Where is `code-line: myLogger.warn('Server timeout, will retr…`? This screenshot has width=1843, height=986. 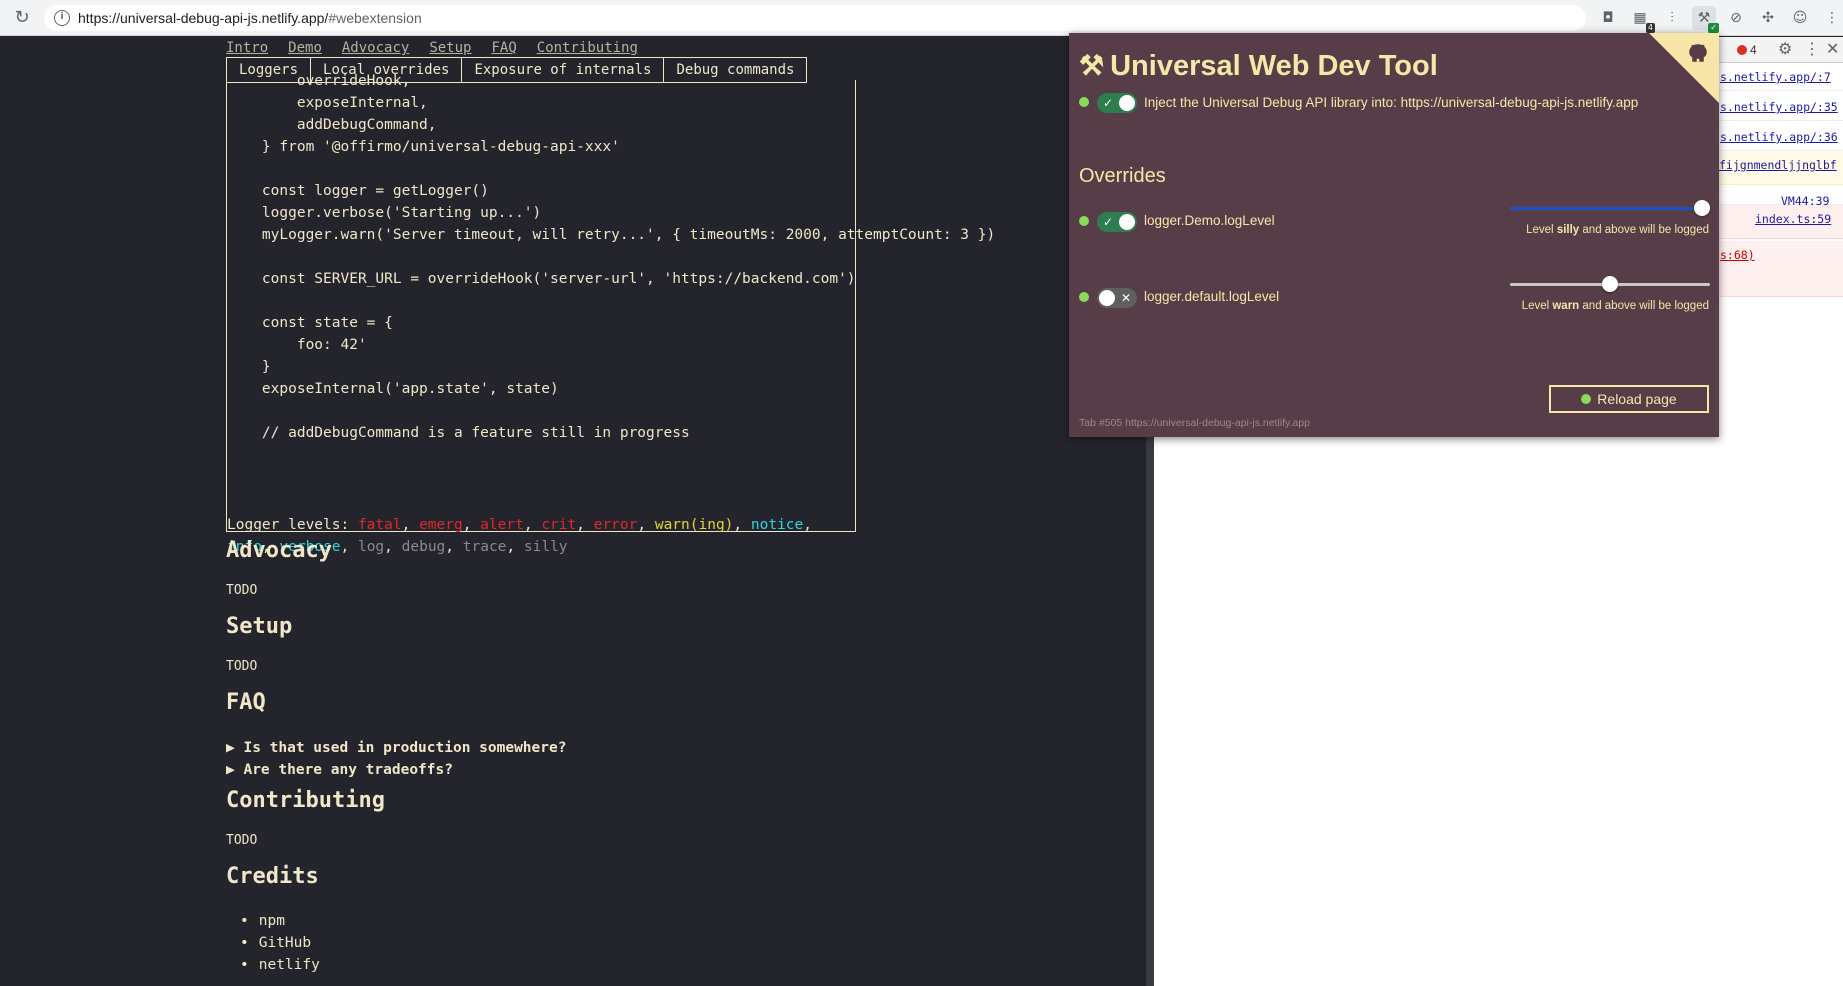 code-line: myLogger.warn('Server timeout, will retr… is located at coordinates (611, 235).